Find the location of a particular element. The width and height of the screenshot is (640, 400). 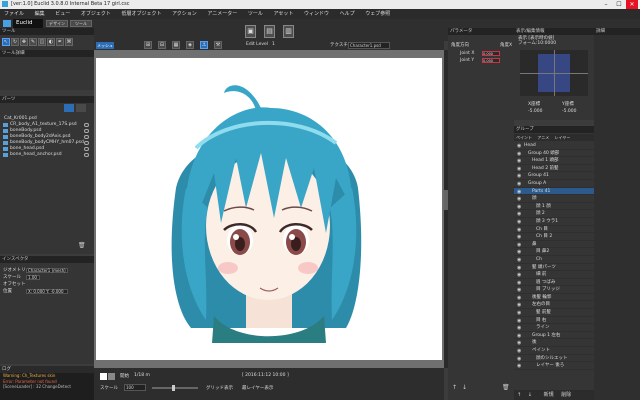

layer-row: ◉ 眉 つばみ is located at coordinates (554, 283).